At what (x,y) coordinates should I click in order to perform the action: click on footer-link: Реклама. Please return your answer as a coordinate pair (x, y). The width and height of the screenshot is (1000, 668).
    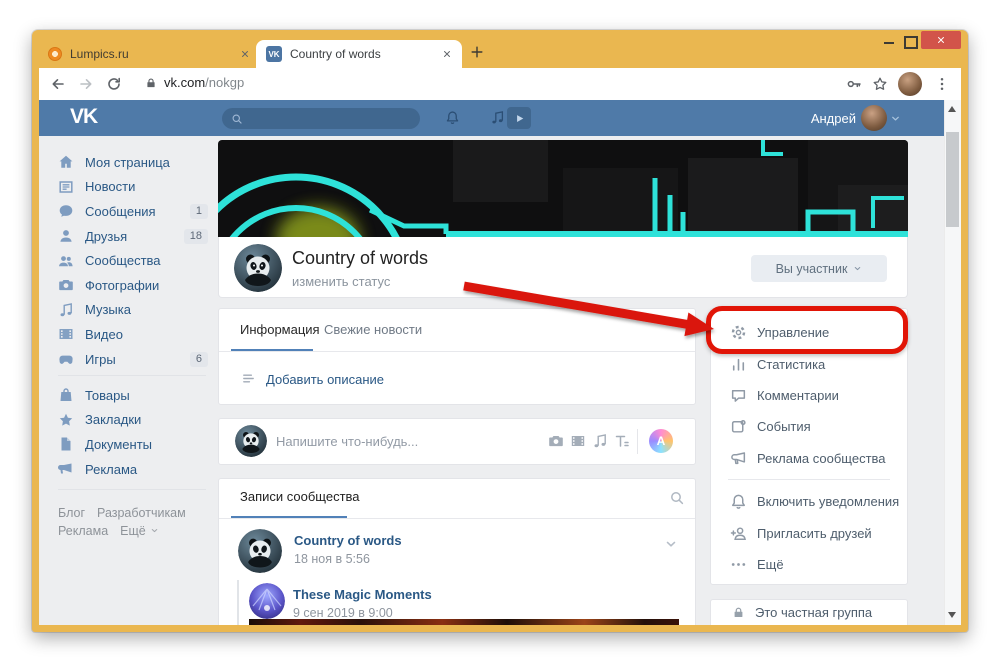
    Looking at the image, I should click on (83, 531).